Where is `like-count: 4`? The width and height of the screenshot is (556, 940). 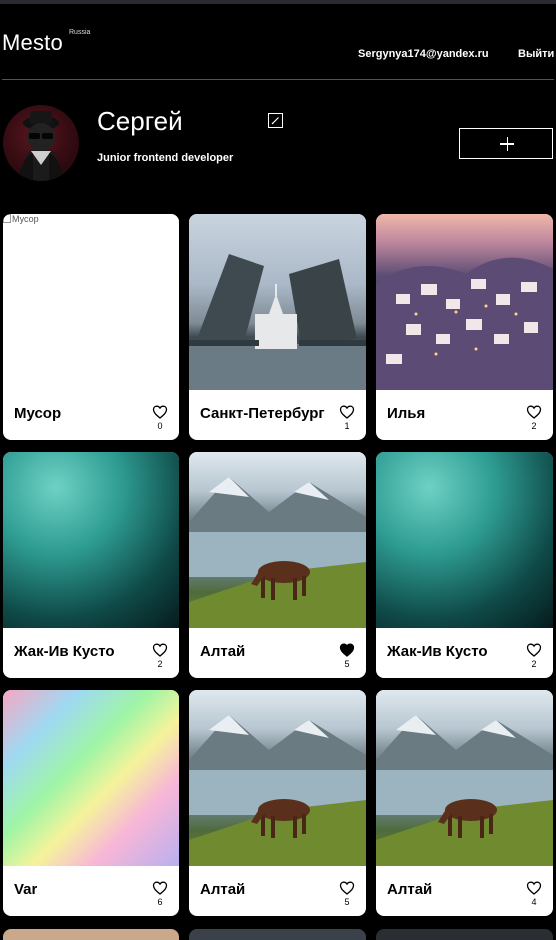
like-count: 4 is located at coordinates (534, 902).